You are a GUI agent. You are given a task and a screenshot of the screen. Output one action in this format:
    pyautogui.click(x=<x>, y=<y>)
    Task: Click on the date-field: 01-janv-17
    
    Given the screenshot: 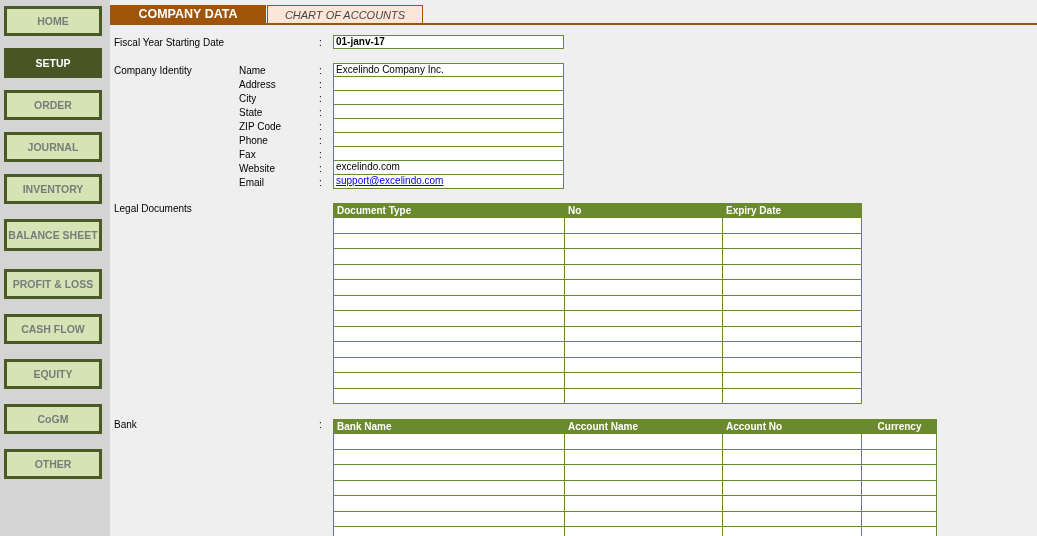 What is the action you would take?
    pyautogui.click(x=448, y=42)
    